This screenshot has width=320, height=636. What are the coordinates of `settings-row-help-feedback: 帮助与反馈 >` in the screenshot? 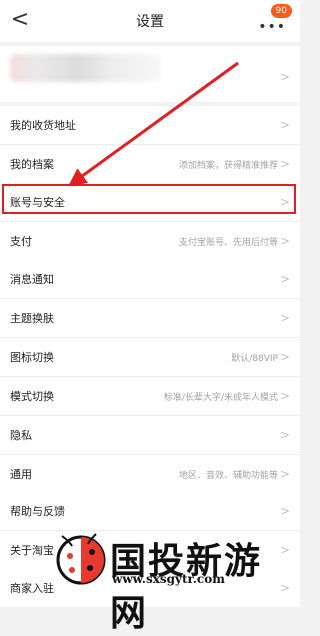 It's located at (150, 511).